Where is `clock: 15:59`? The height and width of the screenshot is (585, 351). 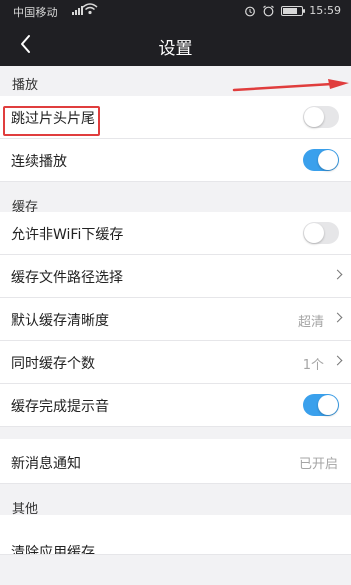
clock: 15:59 is located at coordinates (325, 10).